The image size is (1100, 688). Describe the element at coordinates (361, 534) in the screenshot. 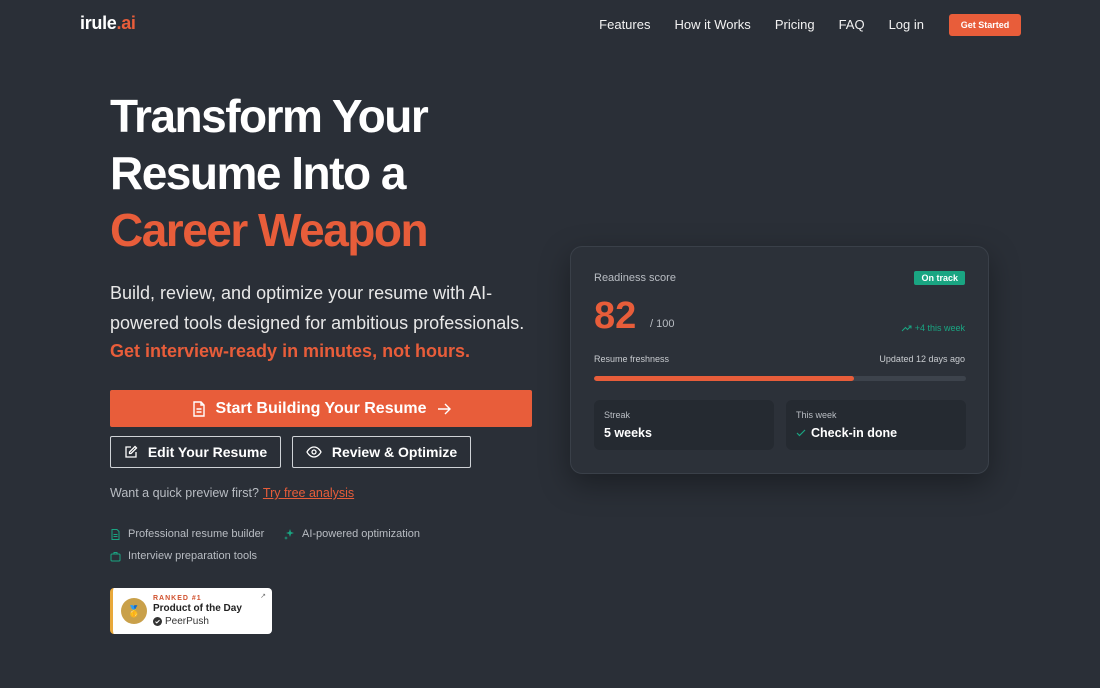

I see `feature-label: AI-powered optimization` at that location.